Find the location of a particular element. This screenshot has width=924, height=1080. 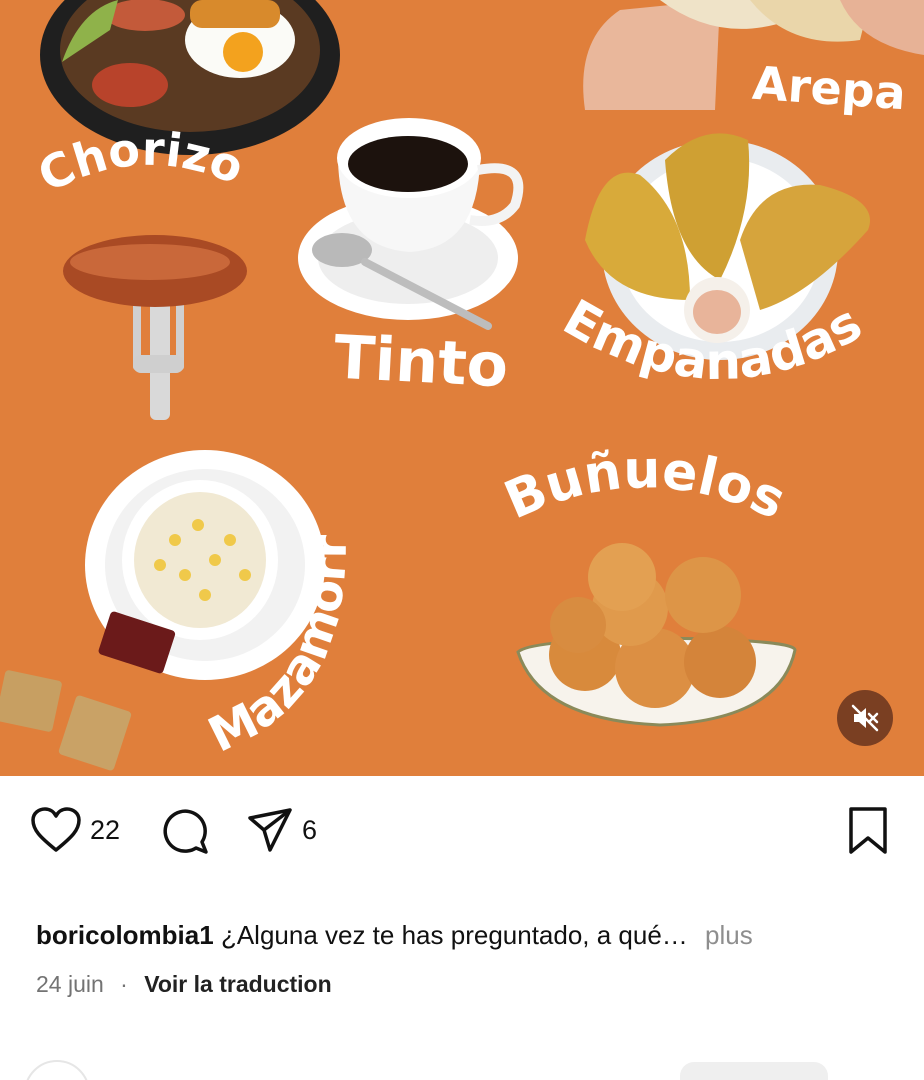

food-label-tinto: Tinto is located at coordinates (421, 362).